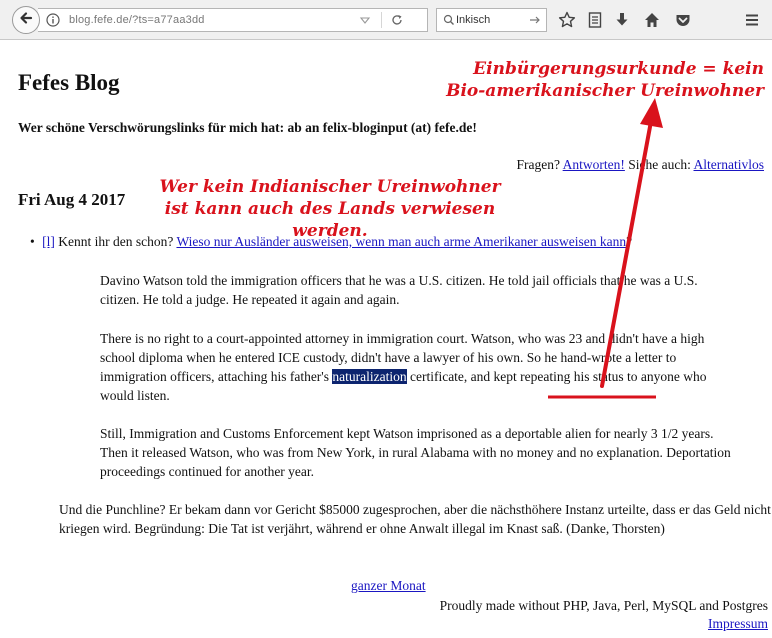  I want to click on browser-toolbar: blog.fefe.de/?ts=a77aa3dd Inkisch, so click(386, 20).